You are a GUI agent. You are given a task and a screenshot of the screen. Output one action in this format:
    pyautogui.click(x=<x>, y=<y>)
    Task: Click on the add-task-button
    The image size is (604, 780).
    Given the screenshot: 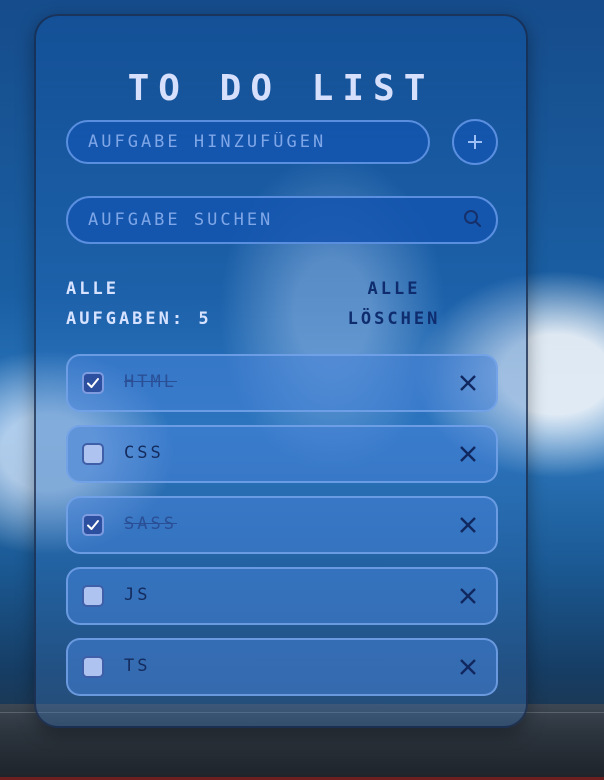 What is the action you would take?
    pyautogui.click(x=475, y=142)
    